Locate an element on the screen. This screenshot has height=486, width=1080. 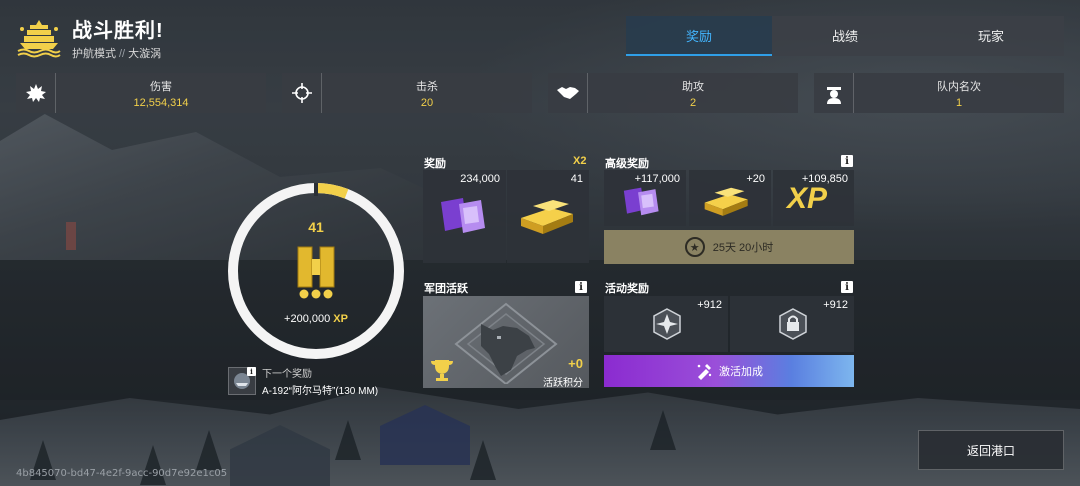
legion-points: +0 is located at coordinates (575, 363).